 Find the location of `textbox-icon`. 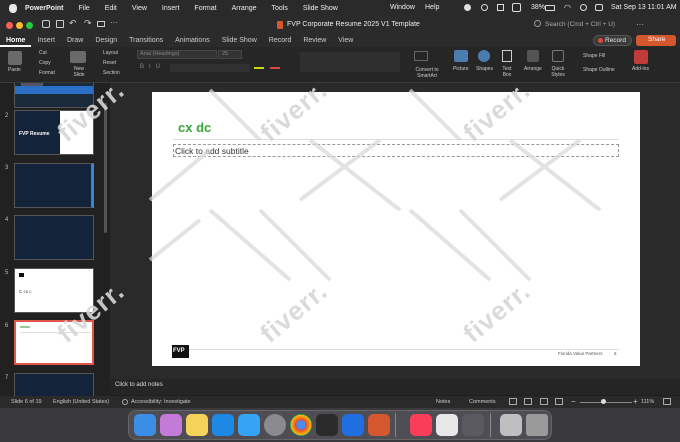

textbox-icon is located at coordinates (507, 56).